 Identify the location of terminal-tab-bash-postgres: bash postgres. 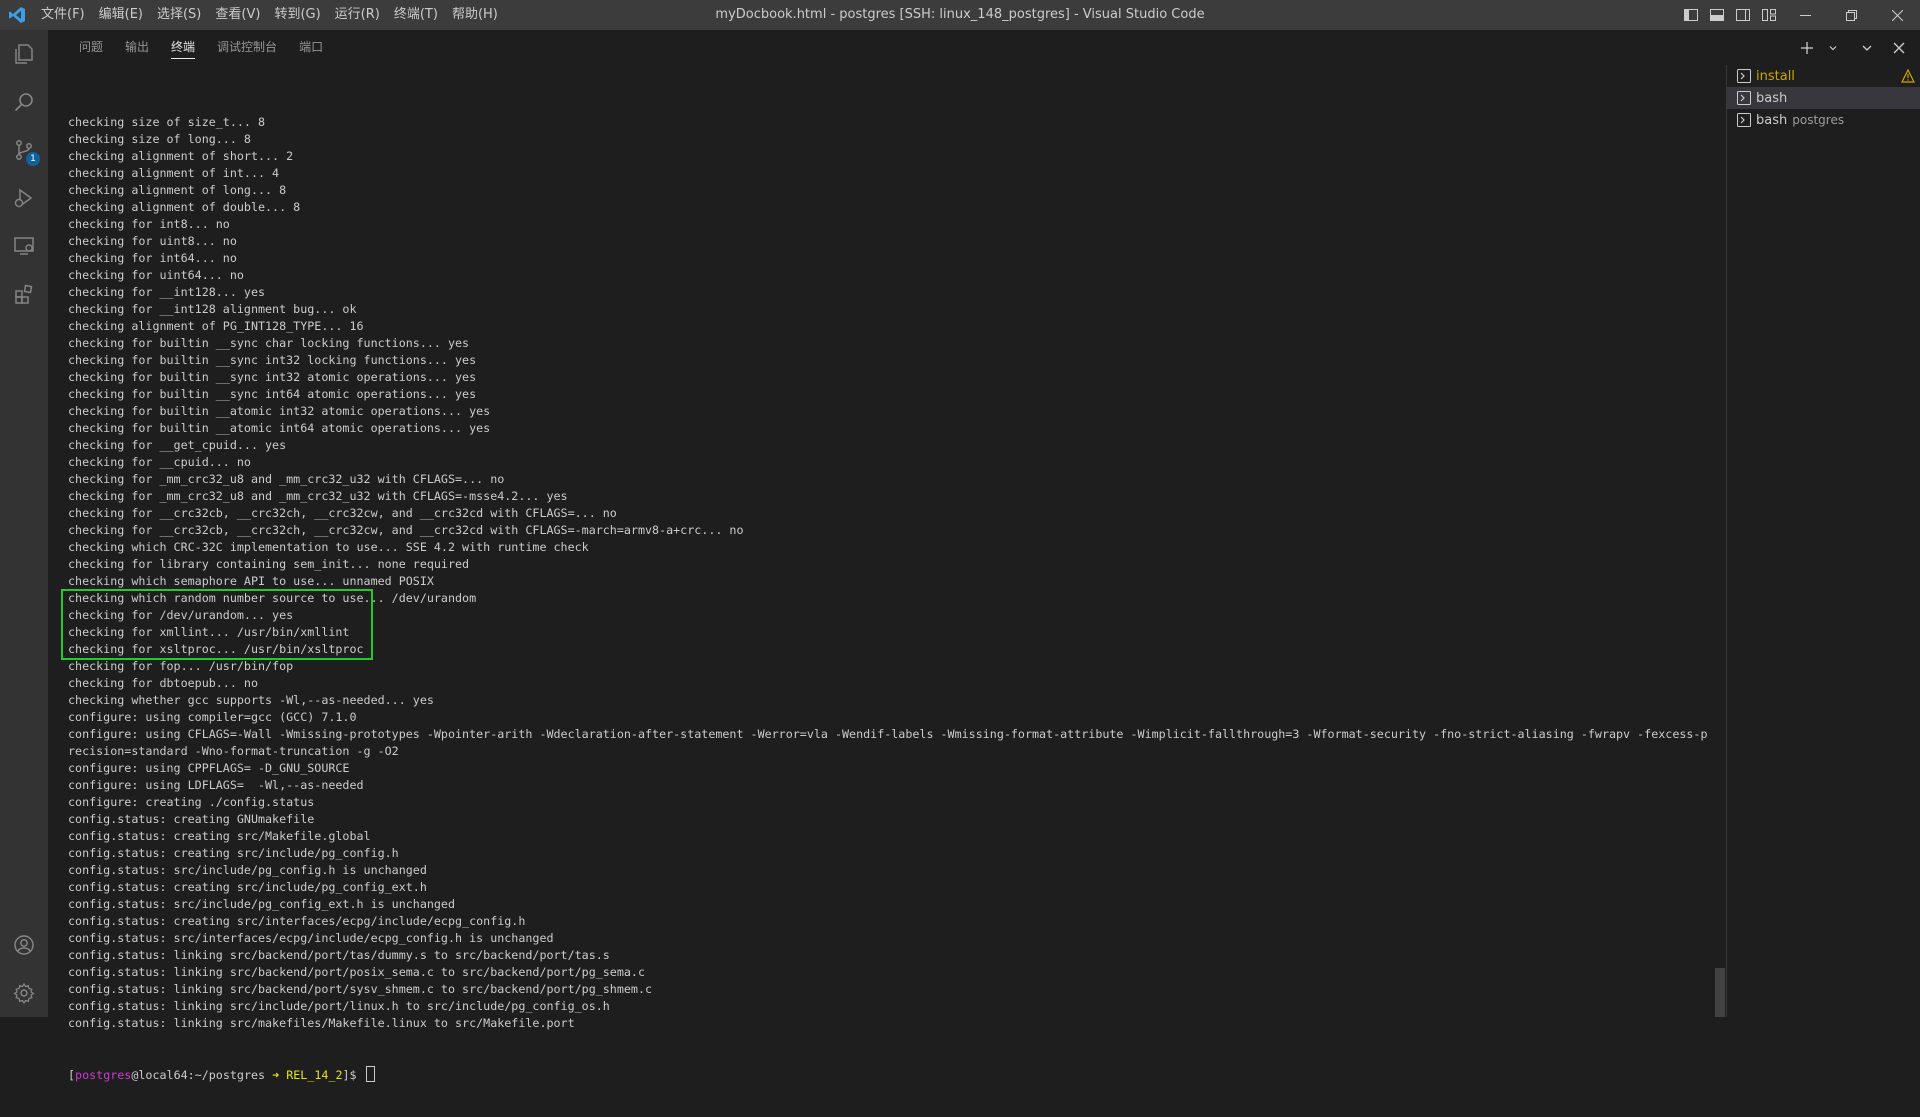
(1823, 120).